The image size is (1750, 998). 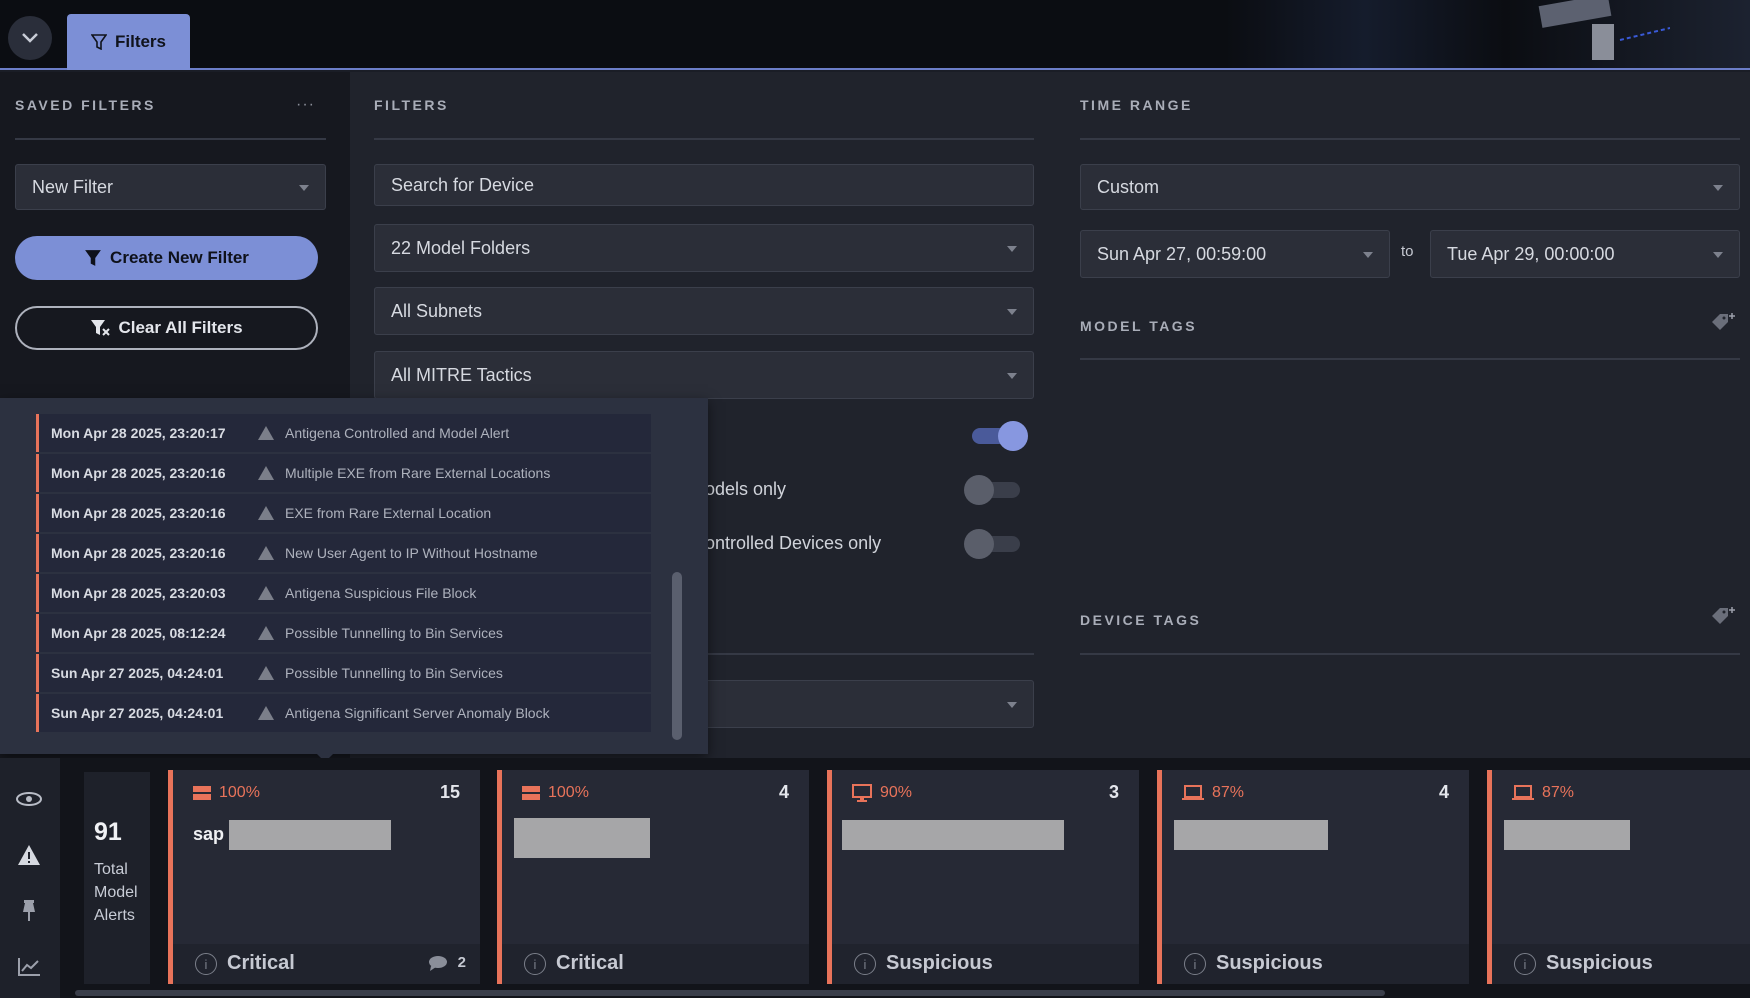 I want to click on end-time-value: Tue Apr 29, 00:00:00, so click(x=1531, y=253).